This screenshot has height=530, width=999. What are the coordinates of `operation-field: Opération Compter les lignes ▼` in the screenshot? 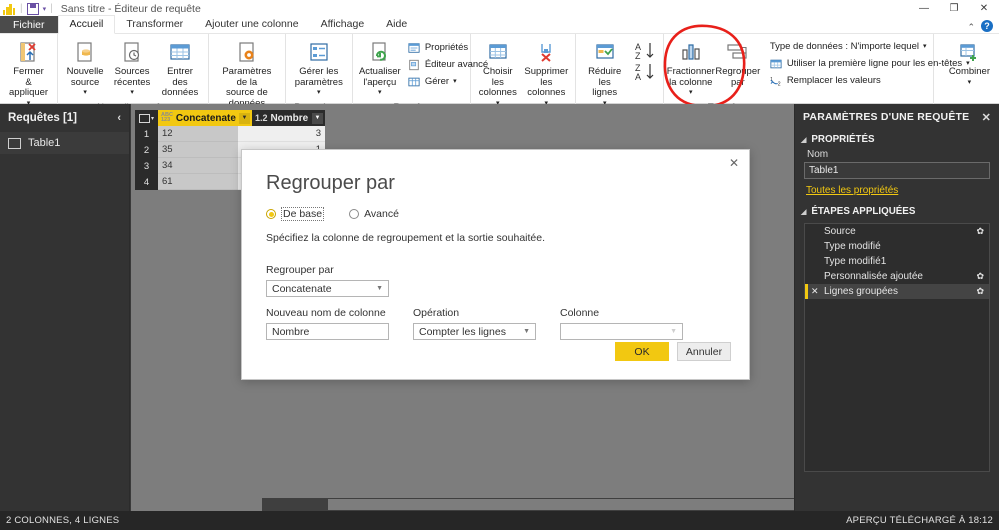 It's located at (474, 323).